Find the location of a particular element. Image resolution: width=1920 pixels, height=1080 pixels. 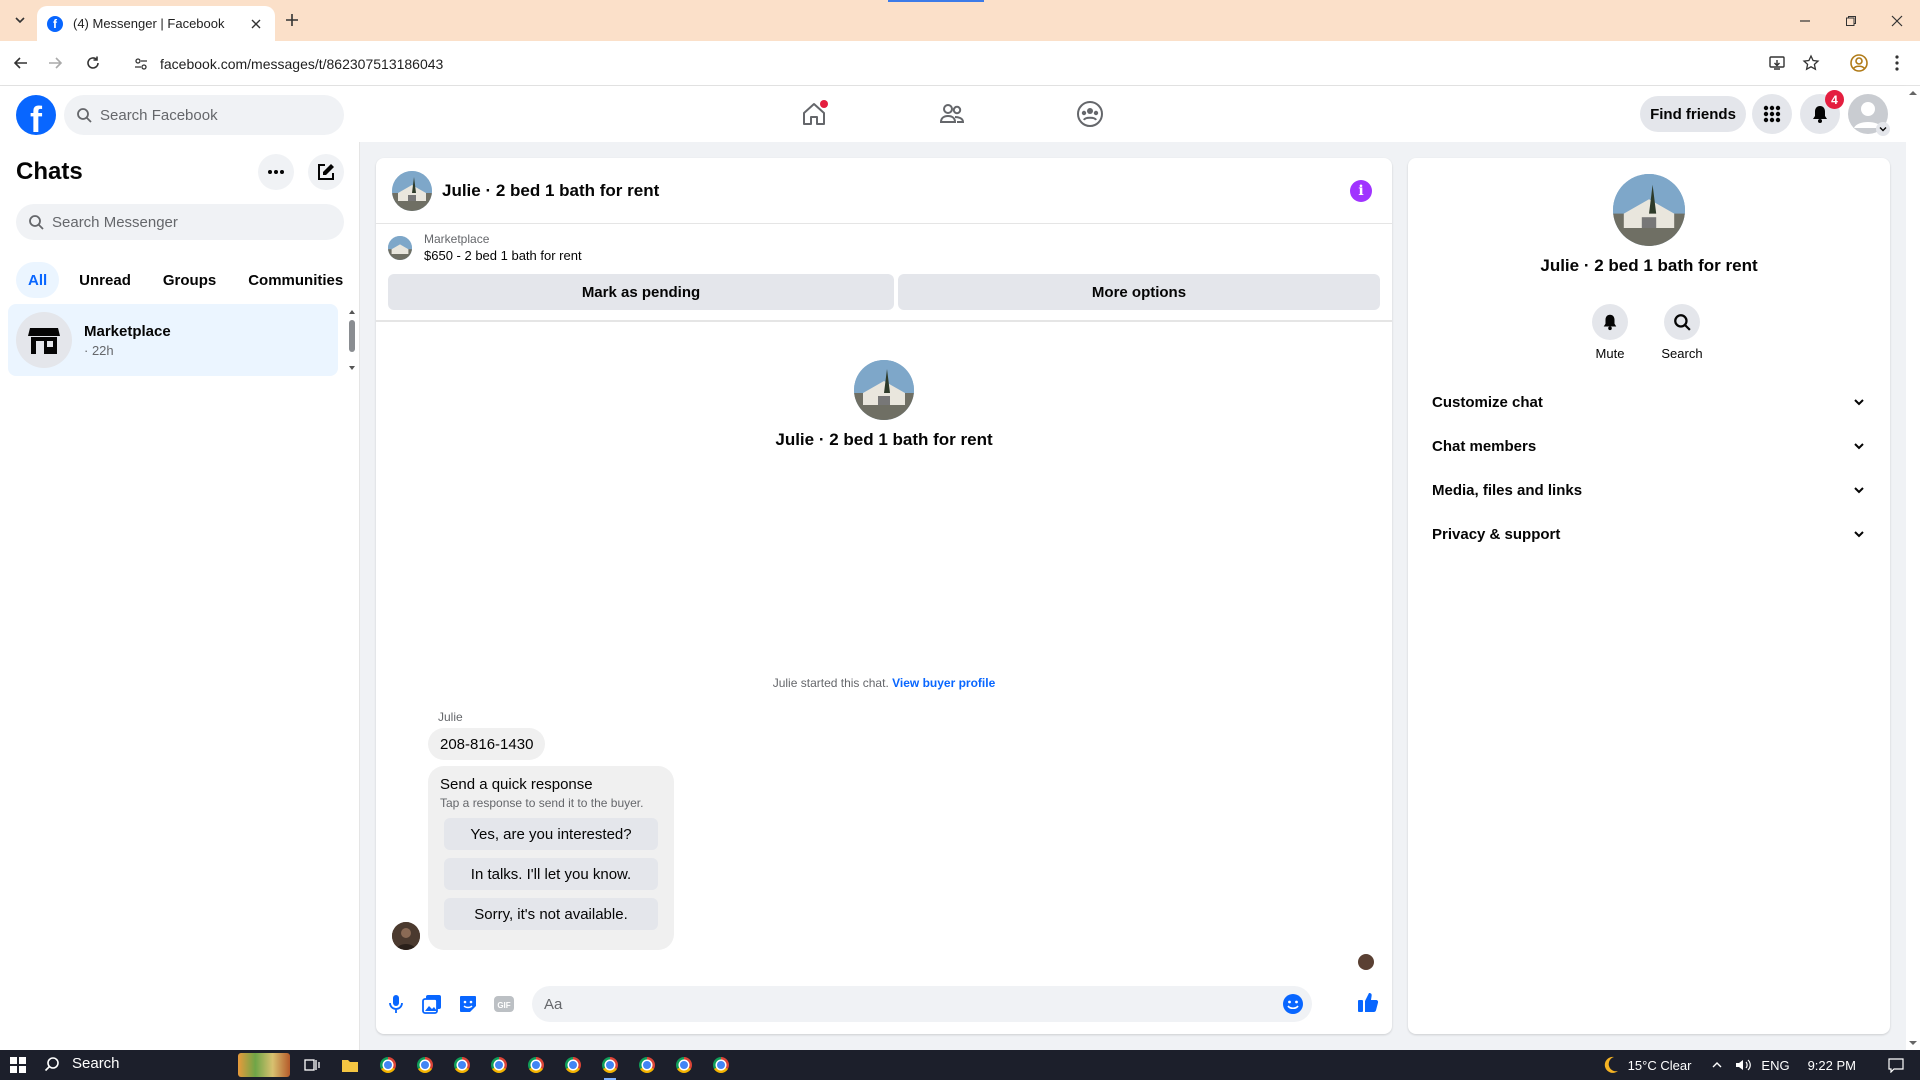

messenger-search-input is located at coordinates (182, 222).